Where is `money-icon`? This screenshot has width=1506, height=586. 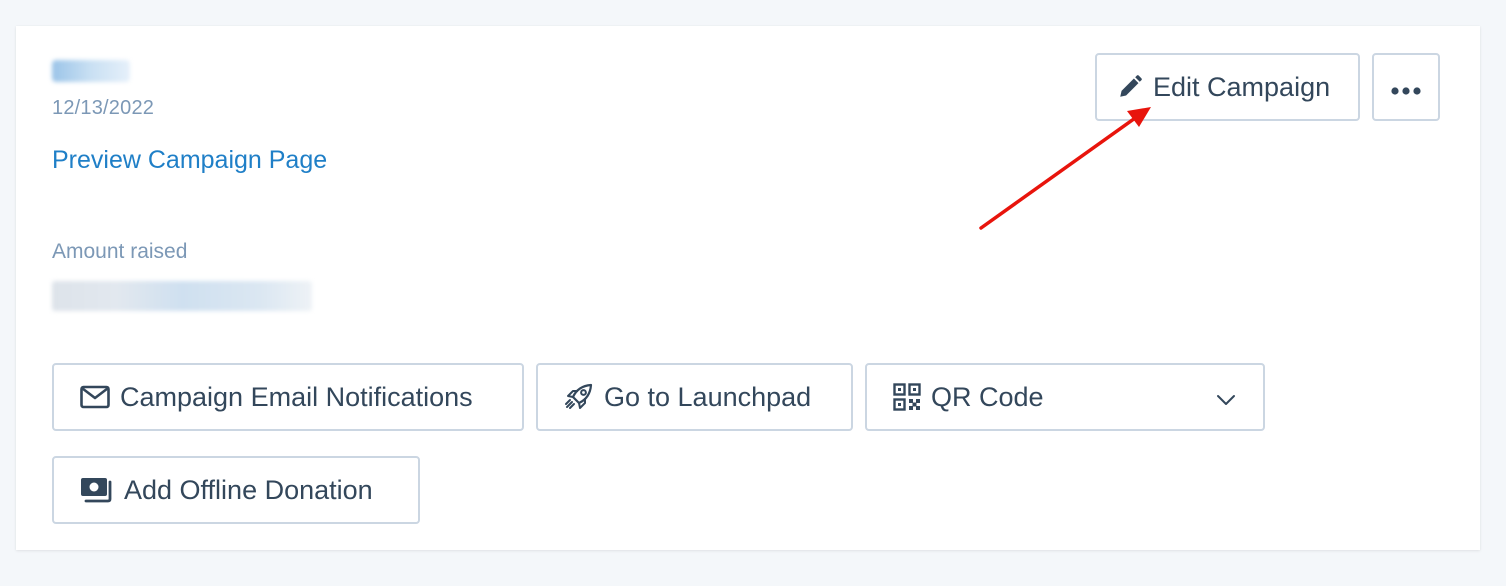 money-icon is located at coordinates (97, 490).